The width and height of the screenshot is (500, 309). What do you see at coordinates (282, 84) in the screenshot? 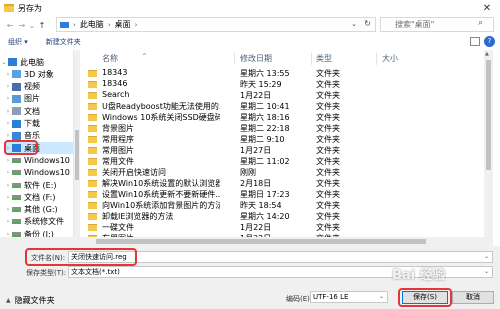
I see `file-row: 18346 昨天 15:29 文件夹` at bounding box center [282, 84].